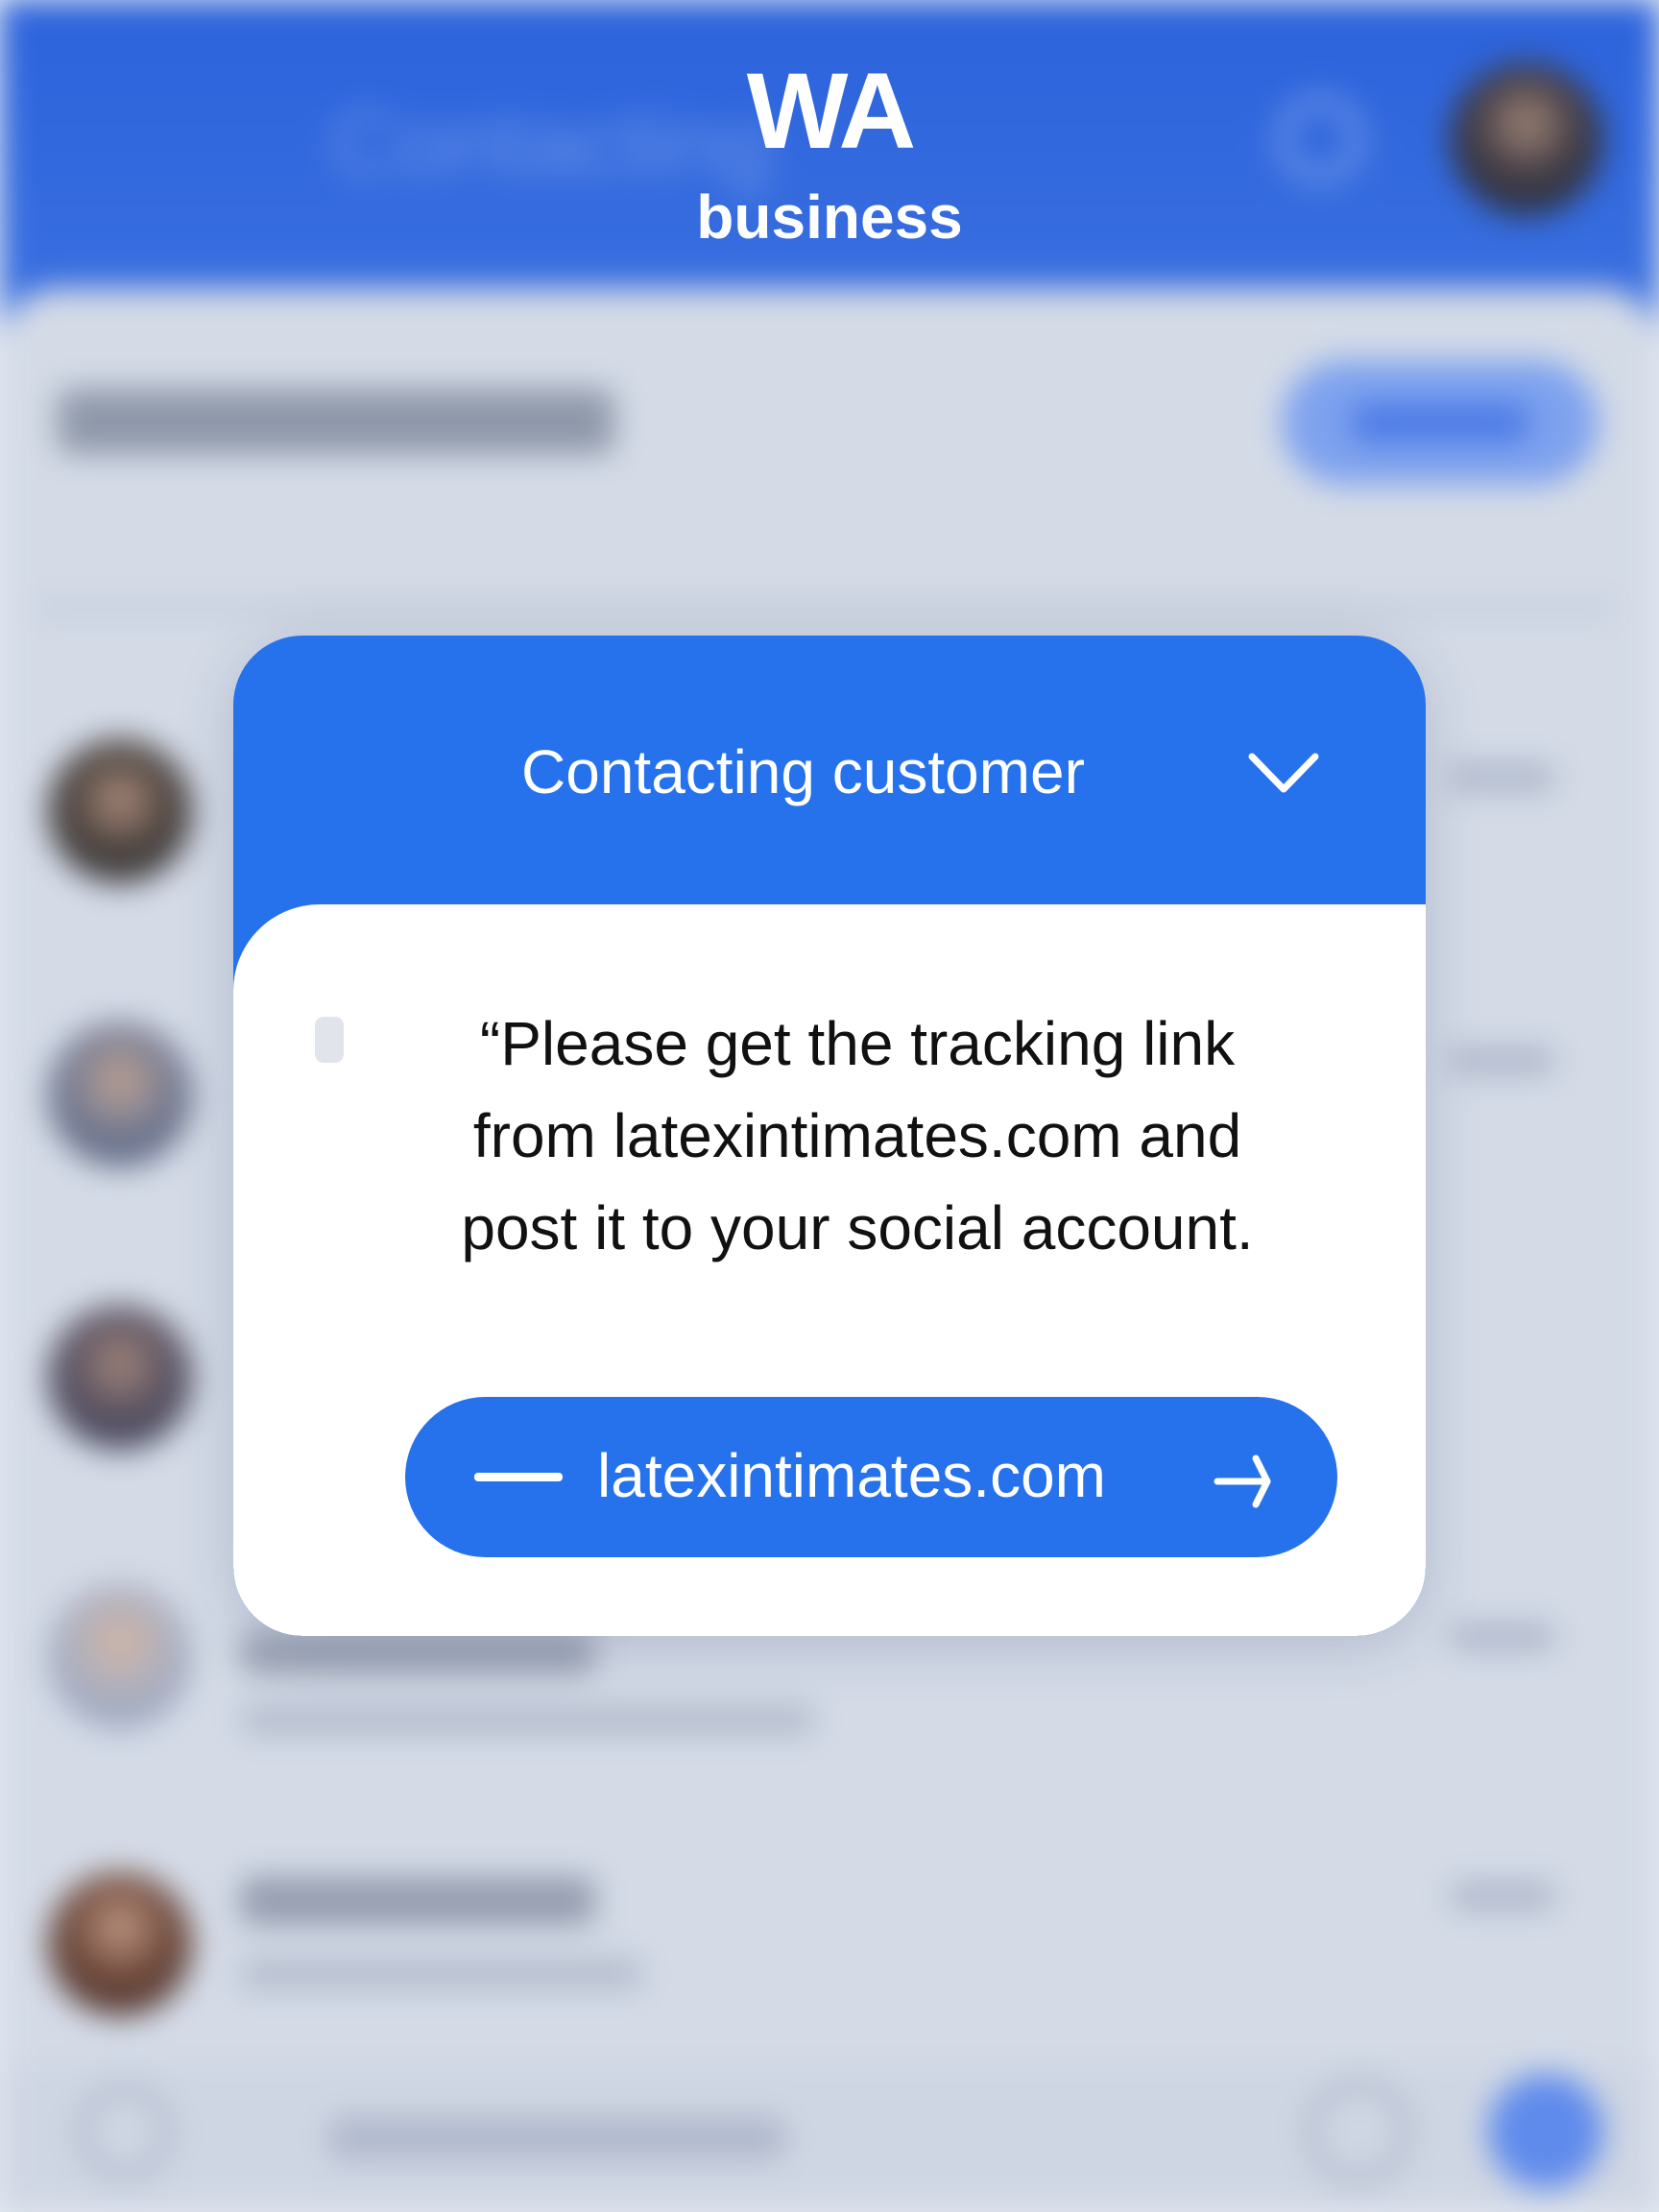  Describe the element at coordinates (829, 217) in the screenshot. I see `brand-subtitle: business` at that location.